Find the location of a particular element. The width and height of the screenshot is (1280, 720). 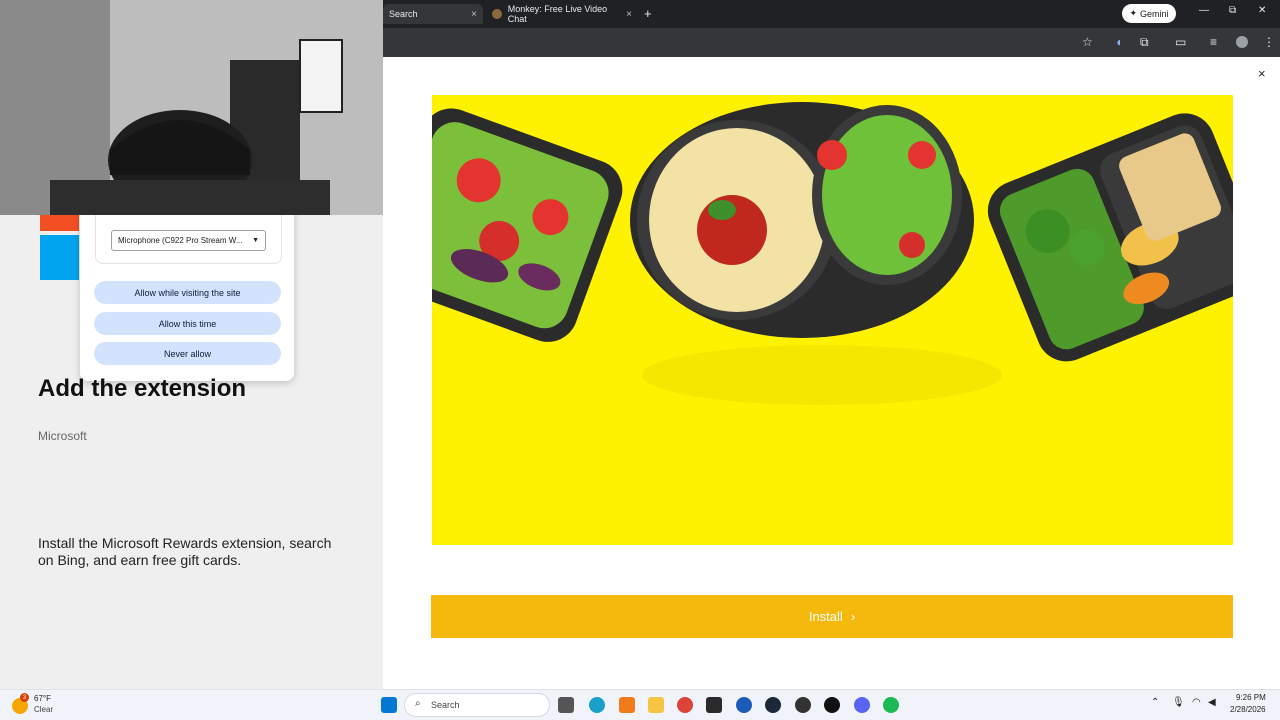

restore-button: ⧉ is located at coordinates (1232, 10).